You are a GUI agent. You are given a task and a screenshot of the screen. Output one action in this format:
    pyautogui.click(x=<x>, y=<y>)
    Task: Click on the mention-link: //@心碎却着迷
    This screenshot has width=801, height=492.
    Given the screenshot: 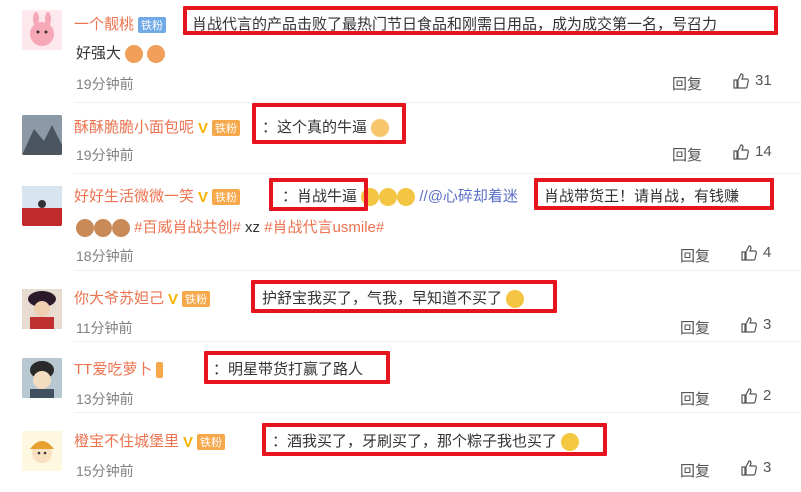 What is the action you would take?
    pyautogui.click(x=468, y=196)
    